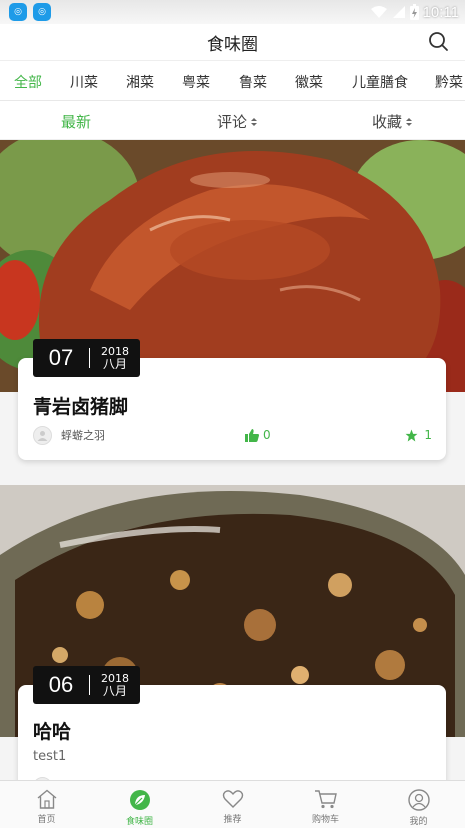 The height and width of the screenshot is (828, 465). I want to click on search-icon, so click(438, 41).